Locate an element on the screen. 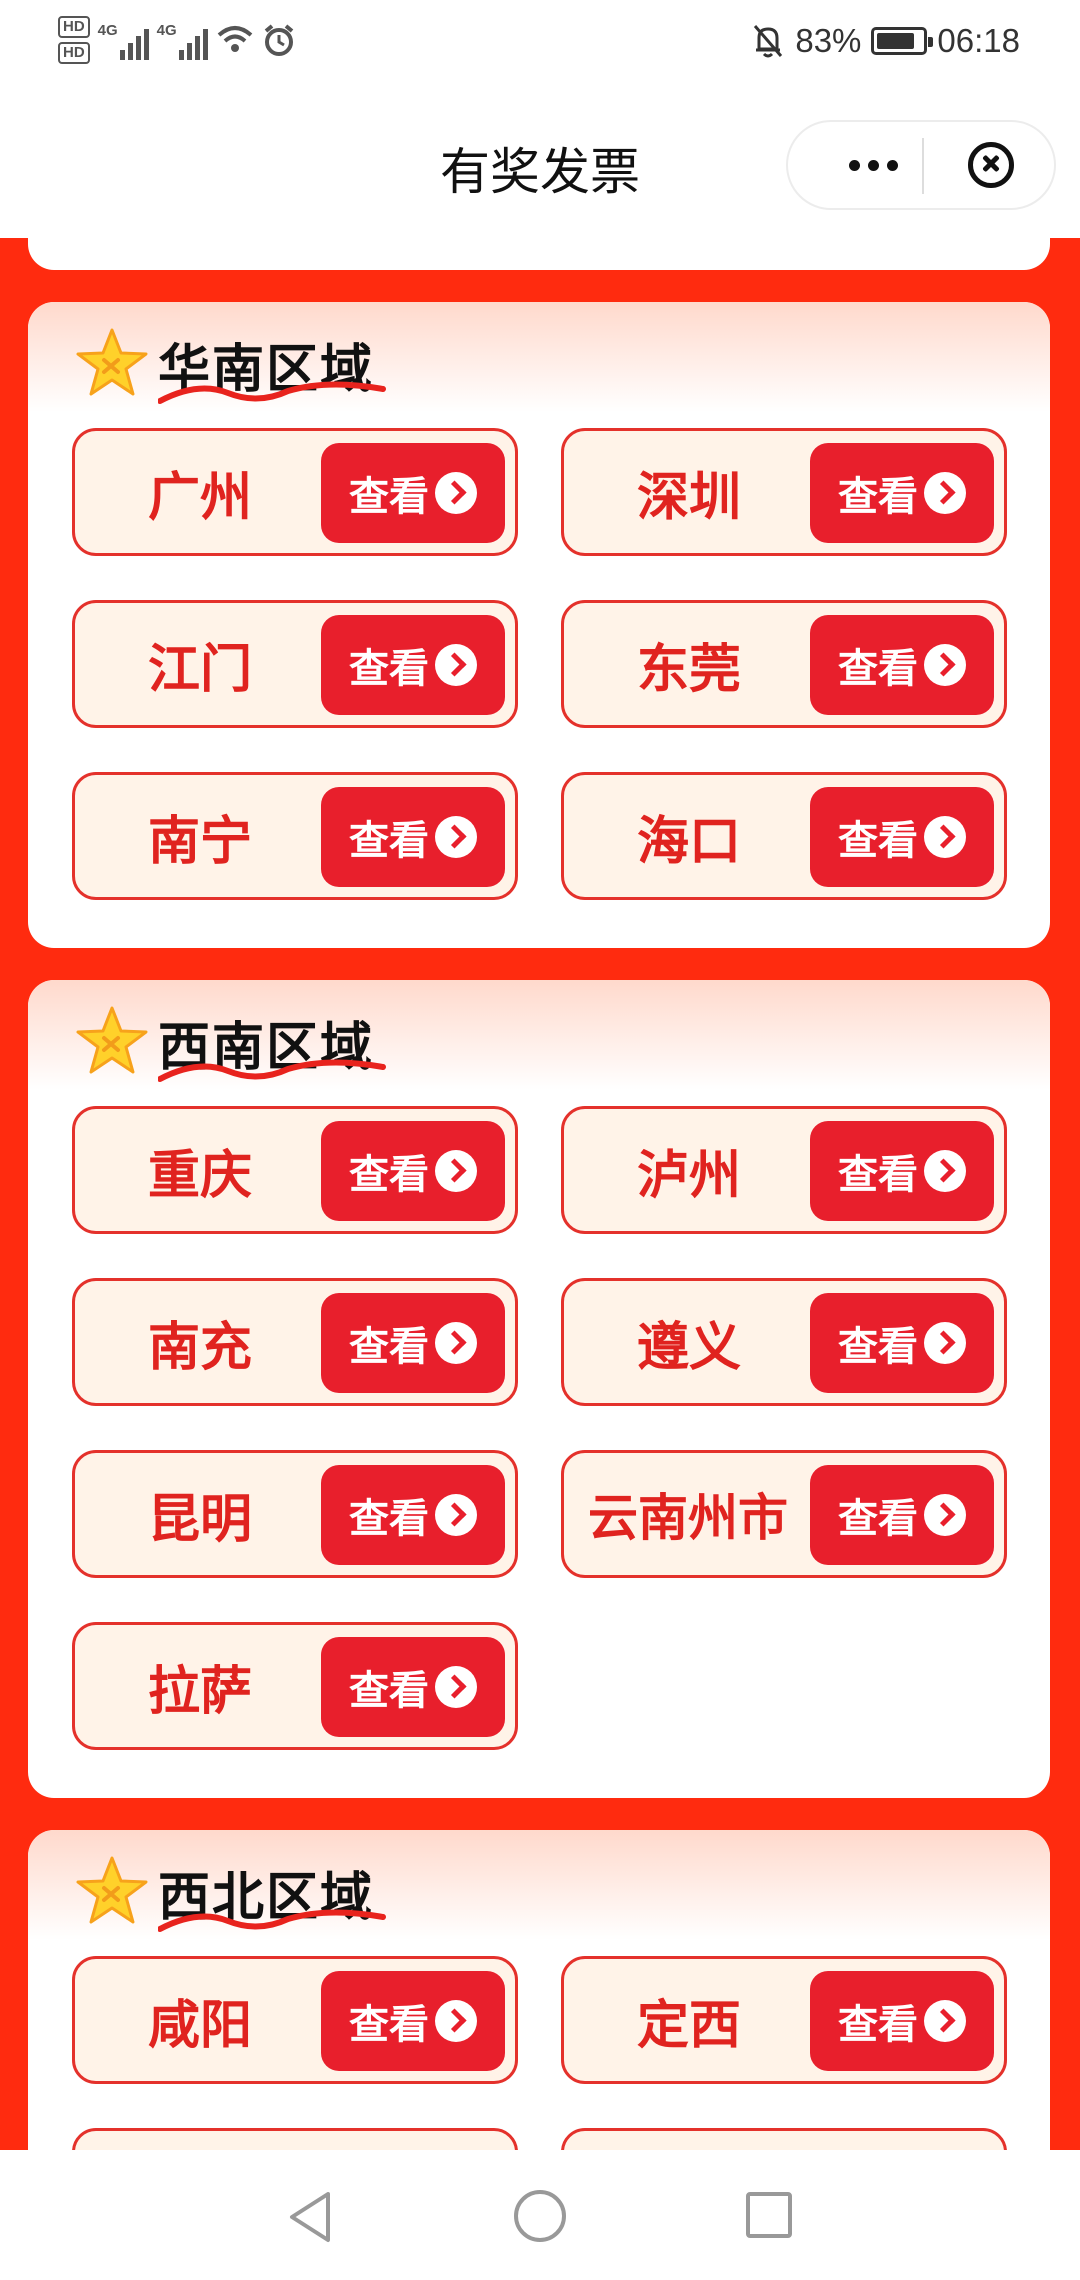 This screenshot has height=2280, width=1080. city-name: 南充 is located at coordinates (199, 1347).